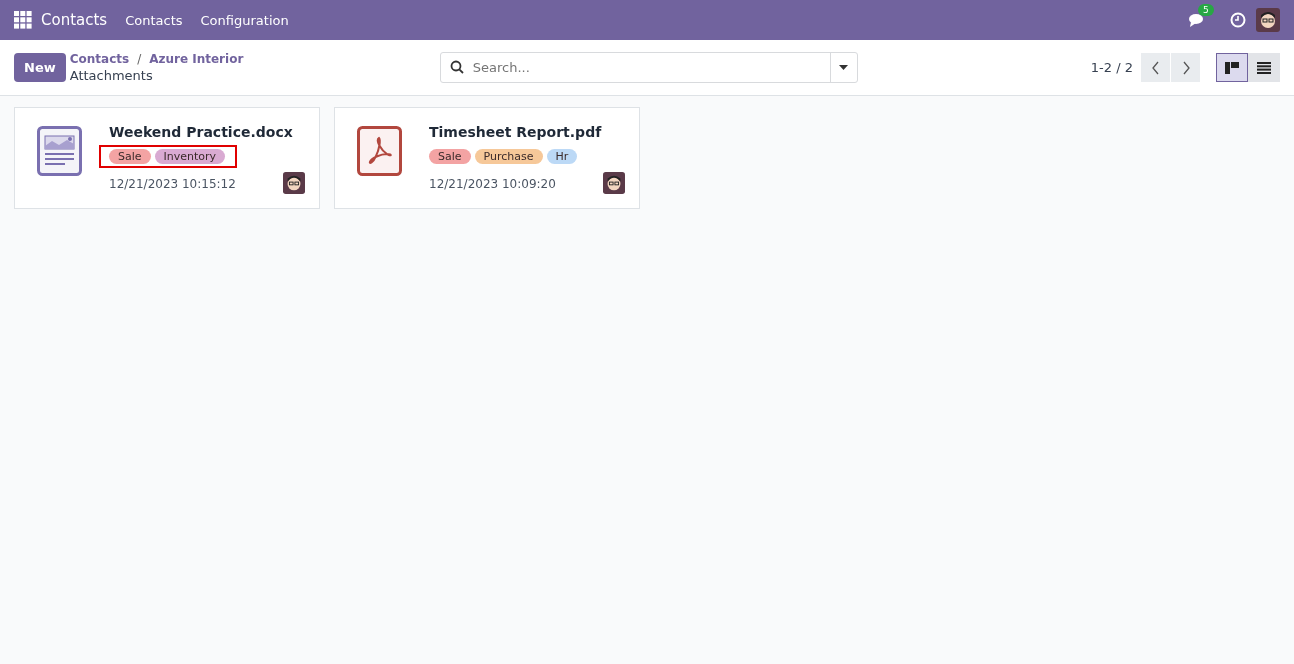 The height and width of the screenshot is (664, 1294). I want to click on file-name: Weekend Practice.docx, so click(201, 132).